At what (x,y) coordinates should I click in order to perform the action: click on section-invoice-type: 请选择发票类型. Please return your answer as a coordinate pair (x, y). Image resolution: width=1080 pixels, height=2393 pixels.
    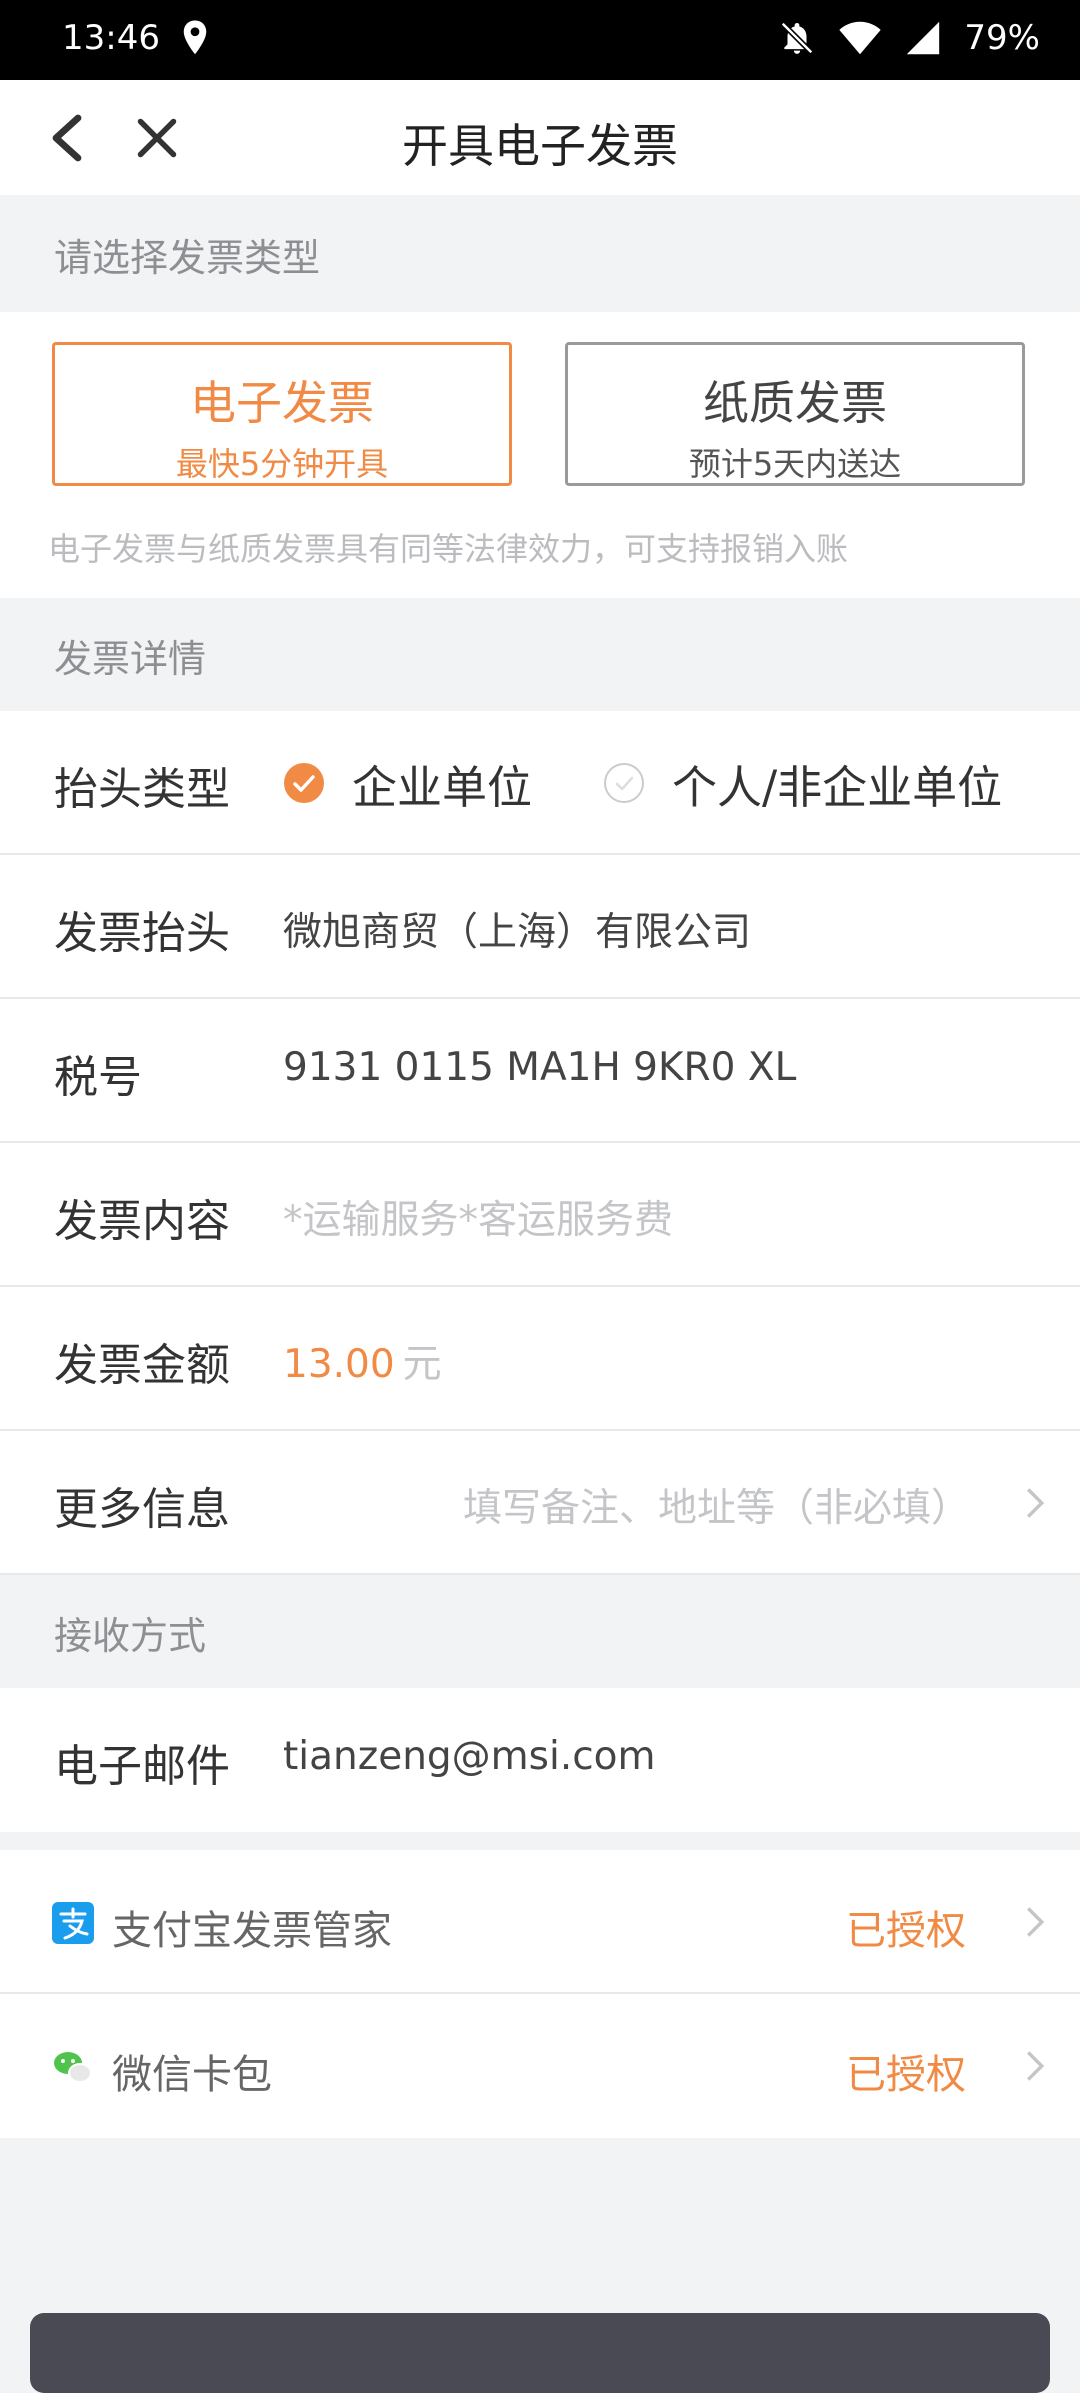
    Looking at the image, I should click on (540, 253).